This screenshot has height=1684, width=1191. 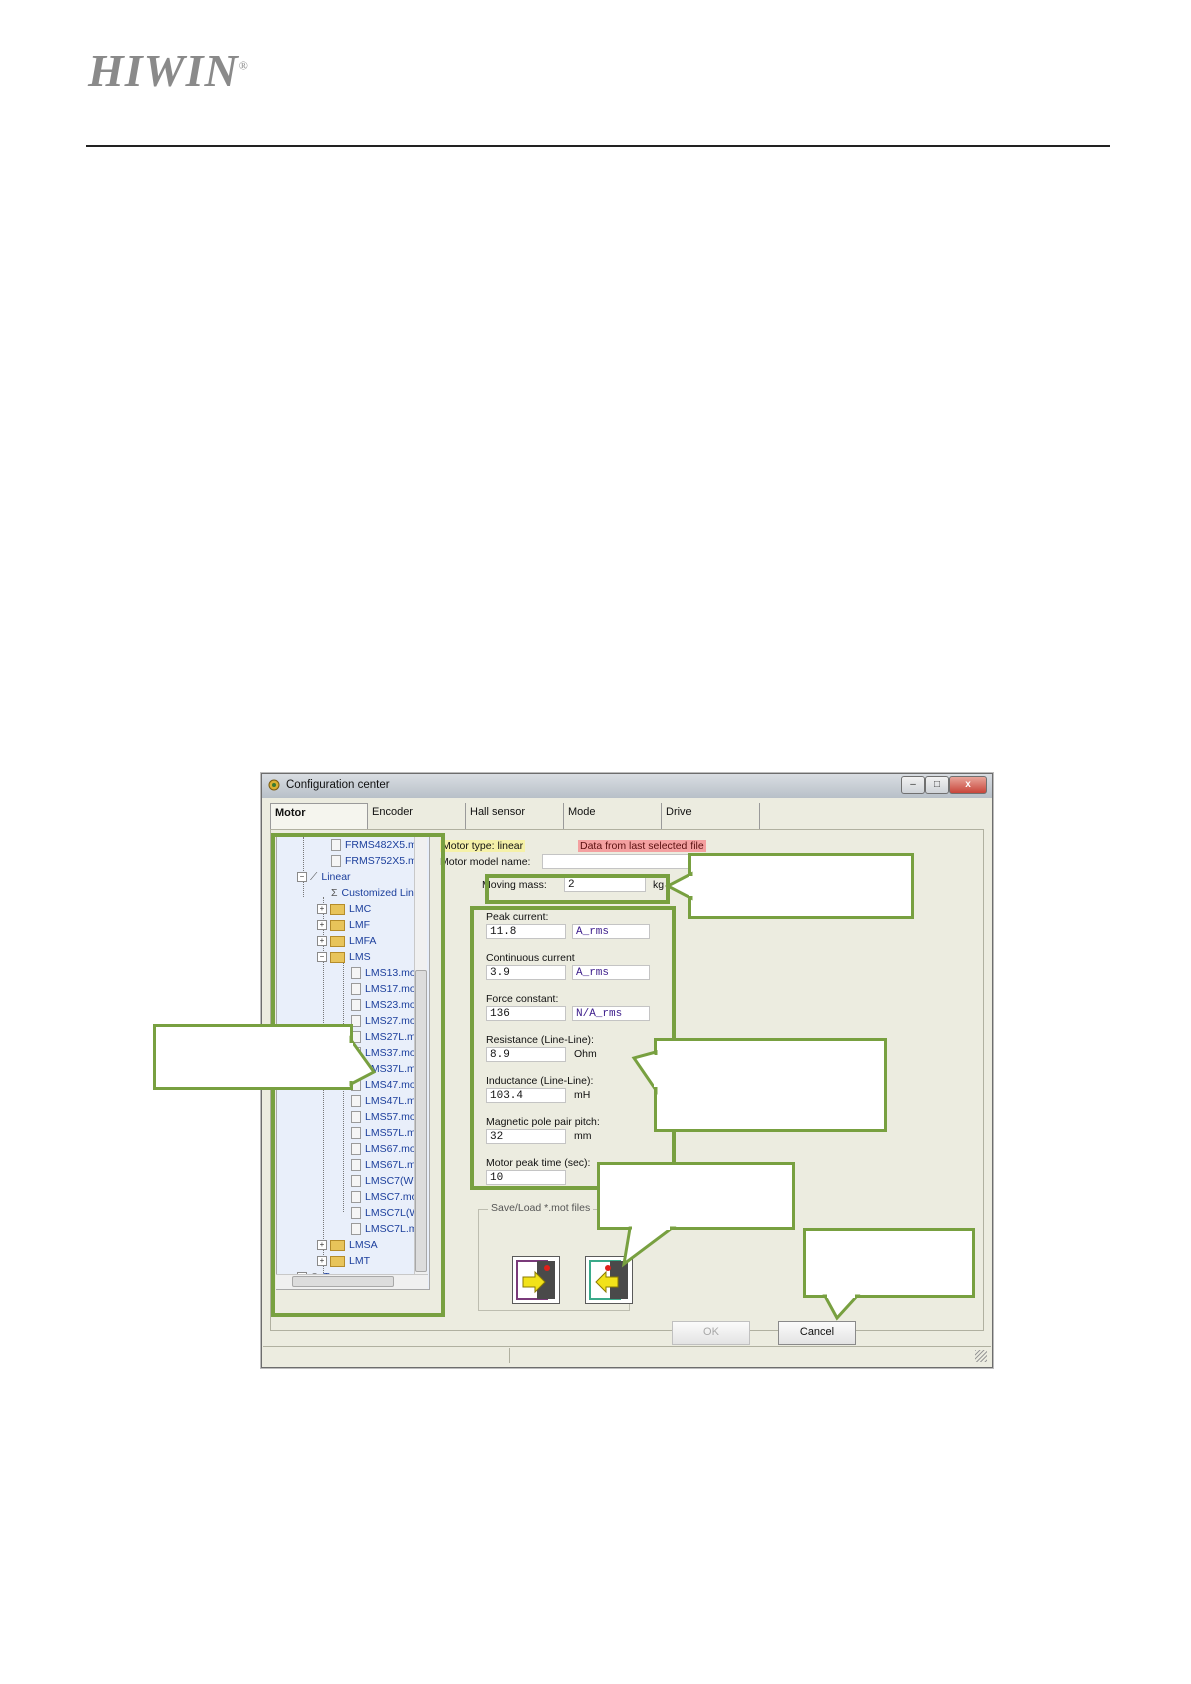 I want to click on callout-save-load, so click(x=696, y=1196).